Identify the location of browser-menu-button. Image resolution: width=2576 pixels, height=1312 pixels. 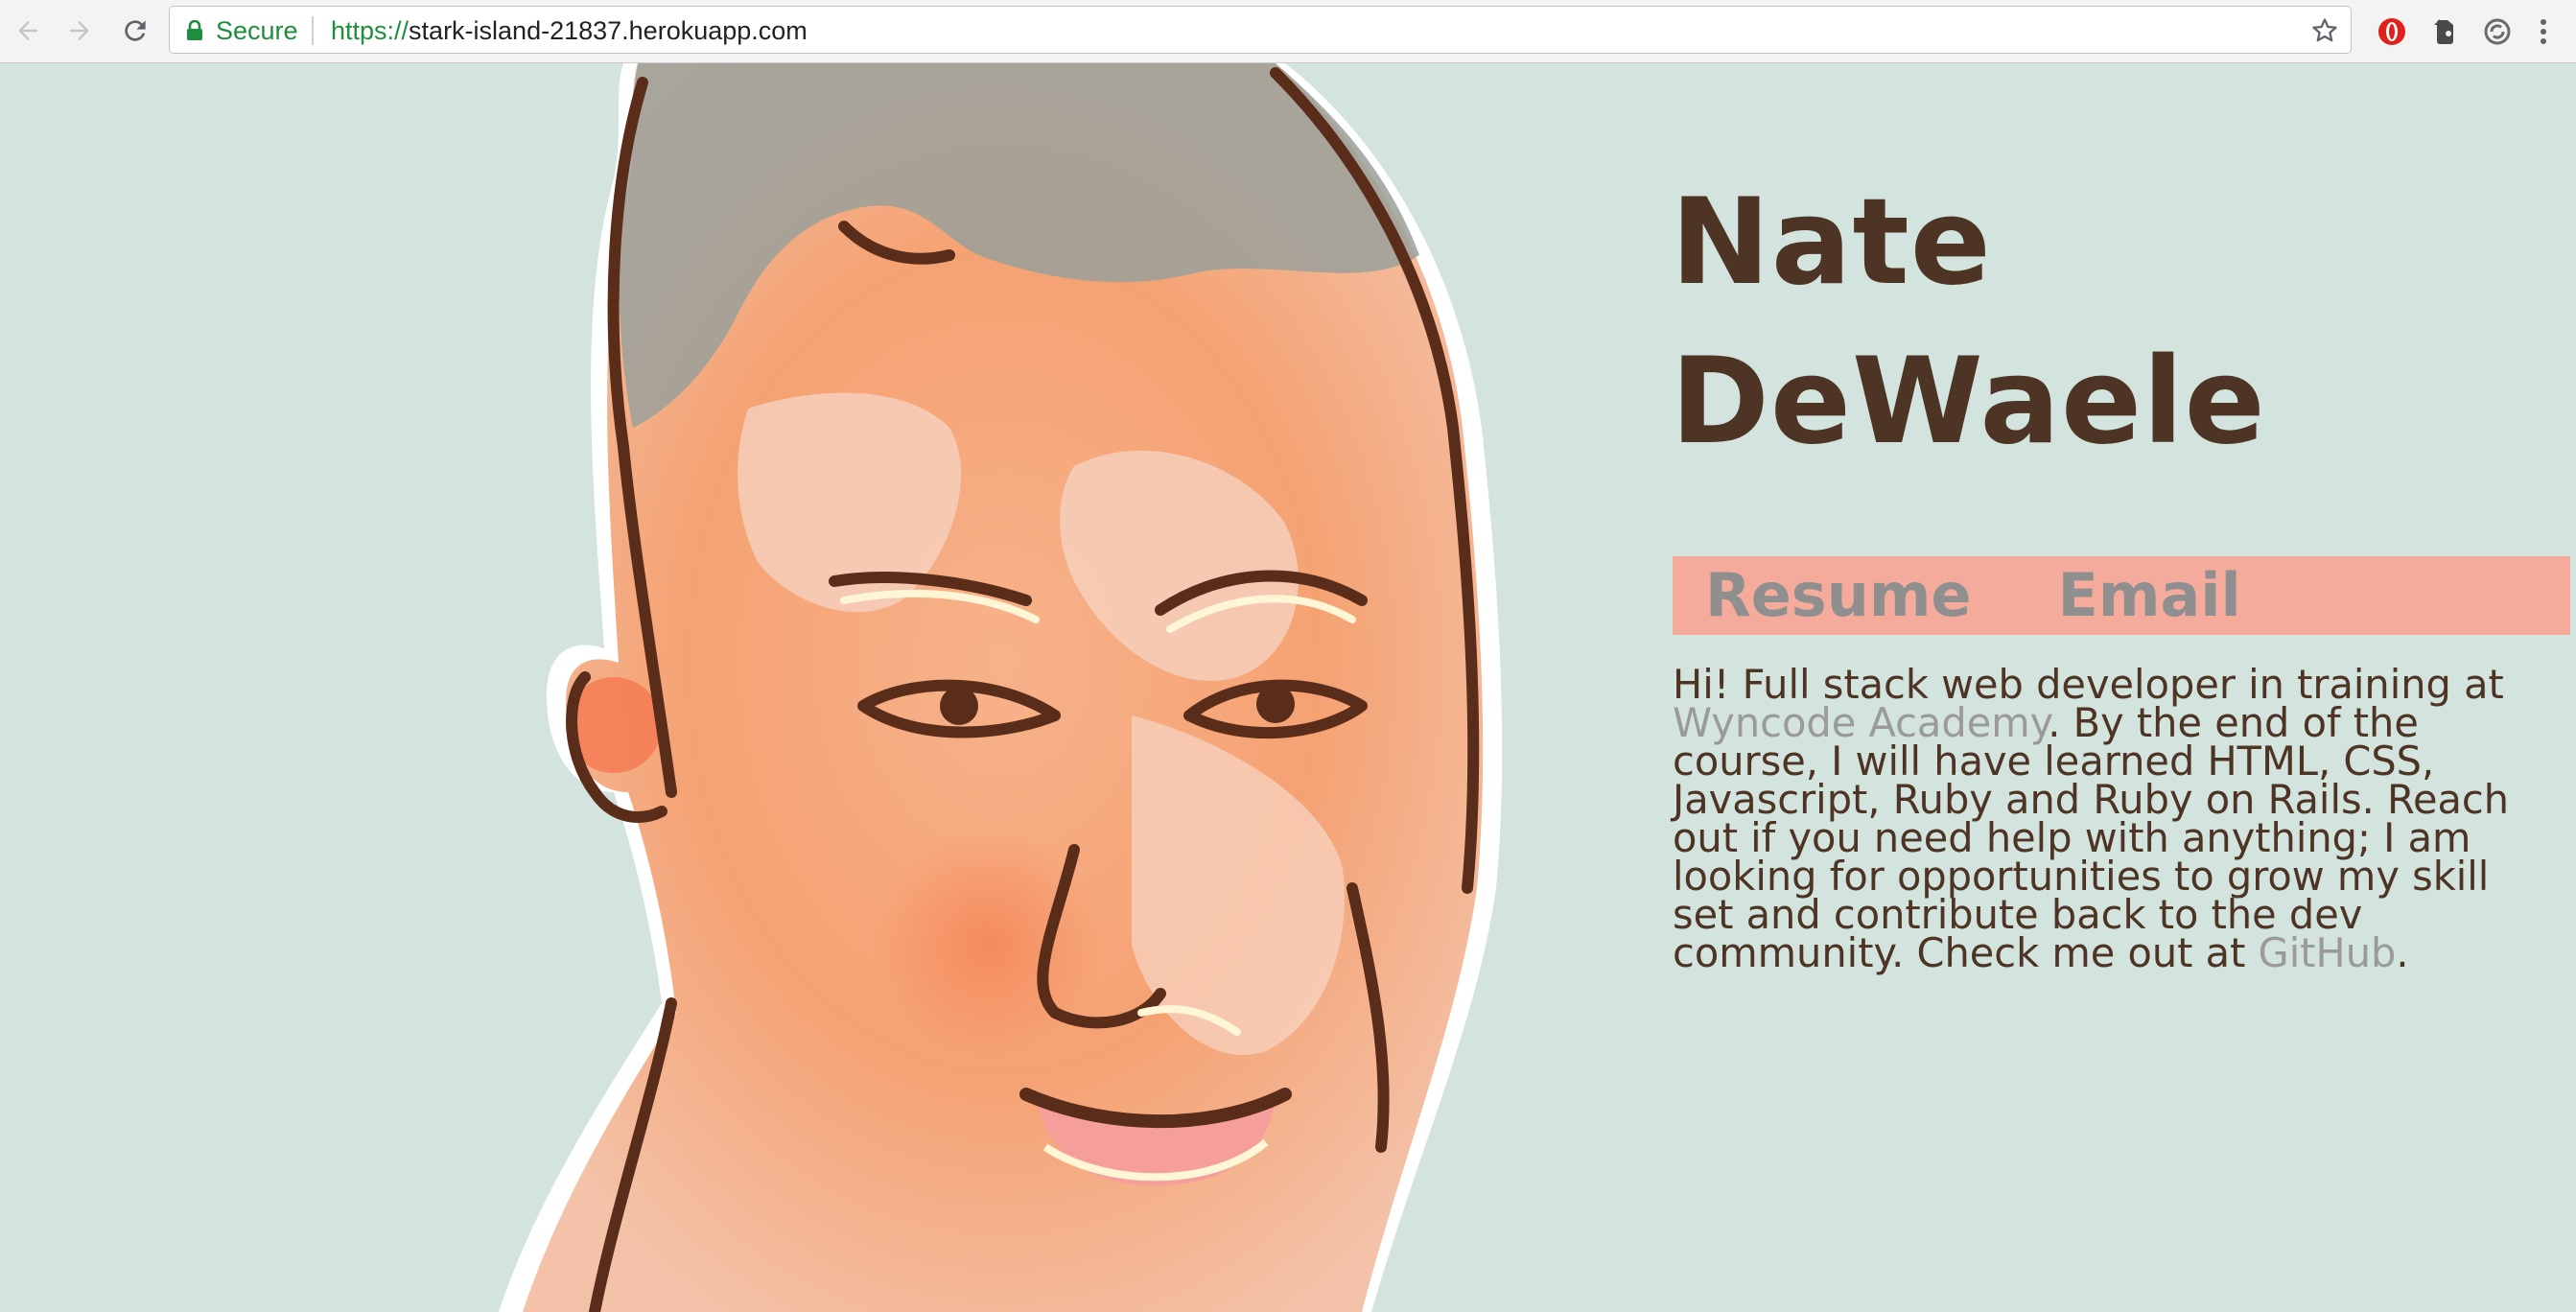
(2543, 31).